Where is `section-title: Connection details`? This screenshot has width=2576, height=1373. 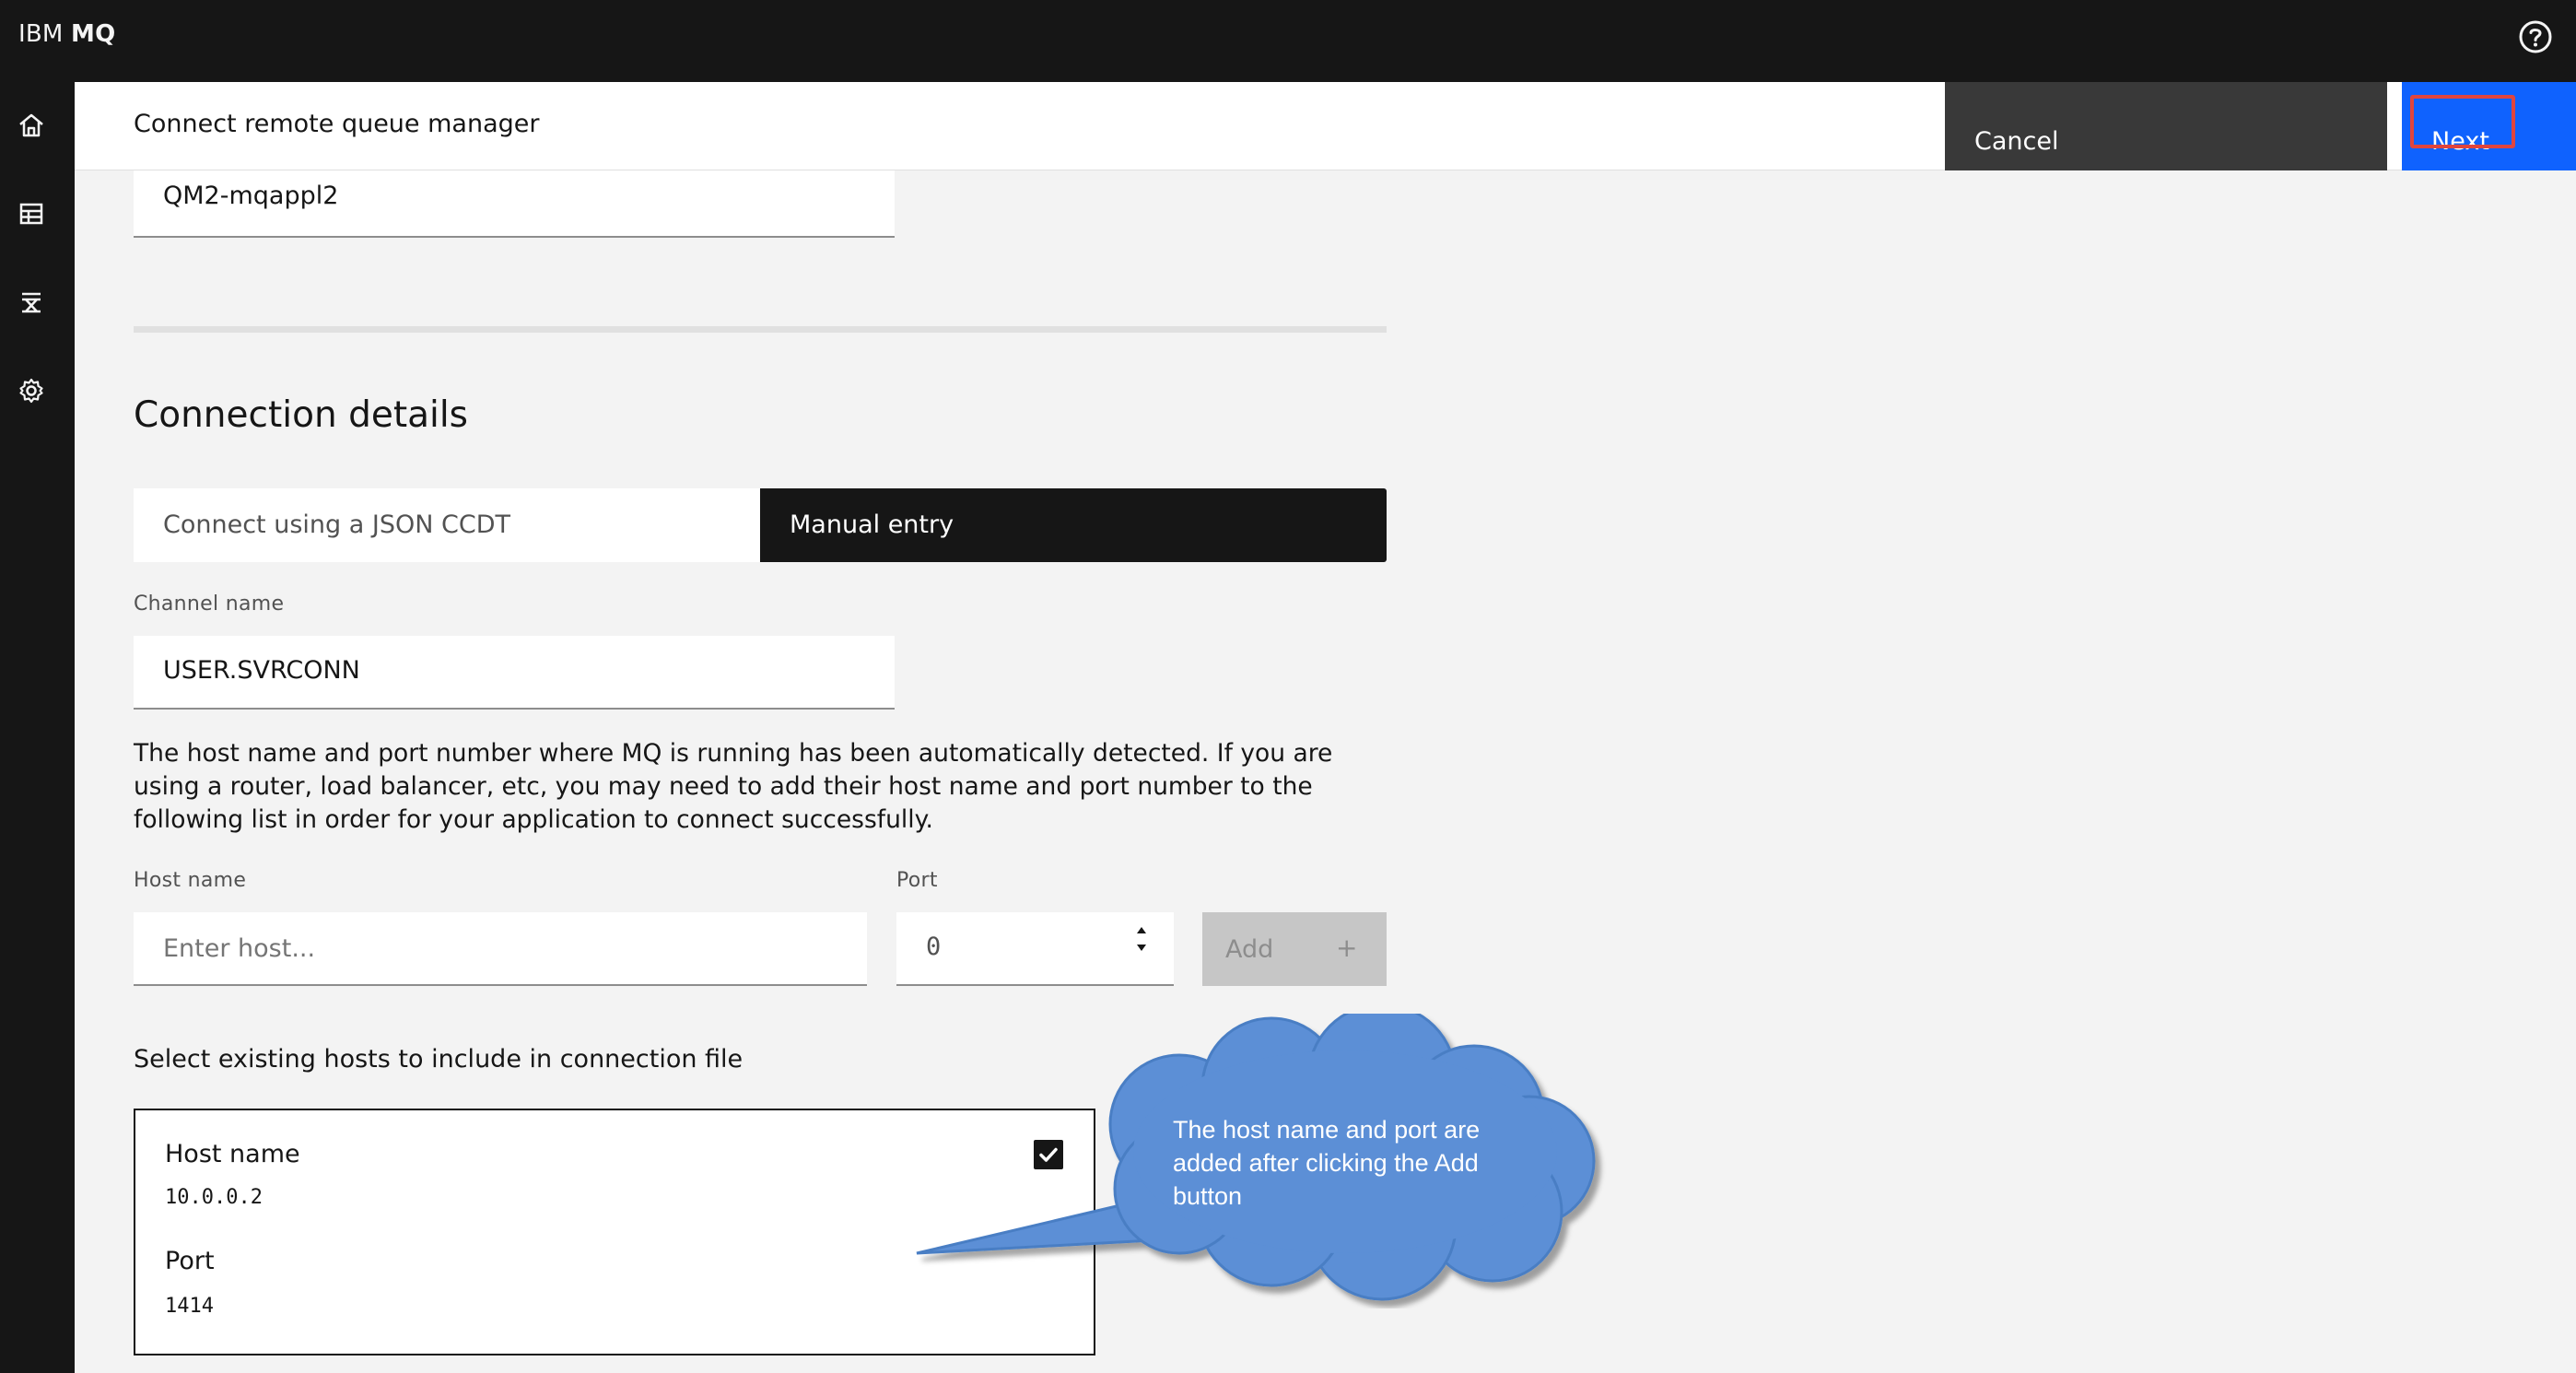 section-title: Connection details is located at coordinates (301, 415).